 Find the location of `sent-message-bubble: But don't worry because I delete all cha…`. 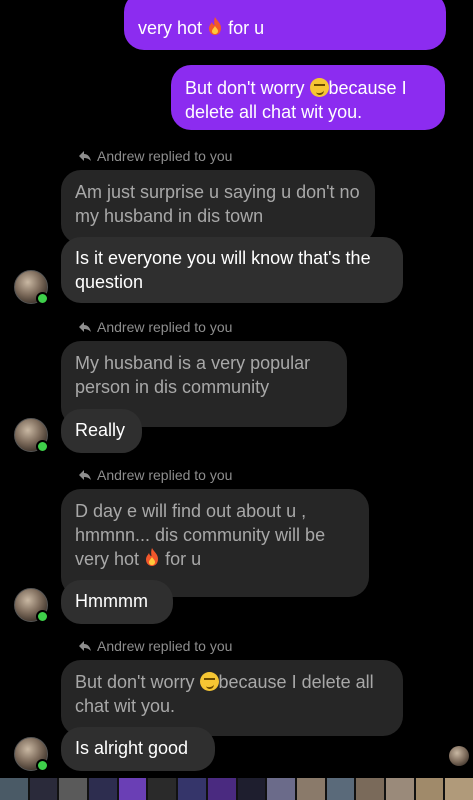

sent-message-bubble: But don't worry because I delete all cha… is located at coordinates (308, 97).